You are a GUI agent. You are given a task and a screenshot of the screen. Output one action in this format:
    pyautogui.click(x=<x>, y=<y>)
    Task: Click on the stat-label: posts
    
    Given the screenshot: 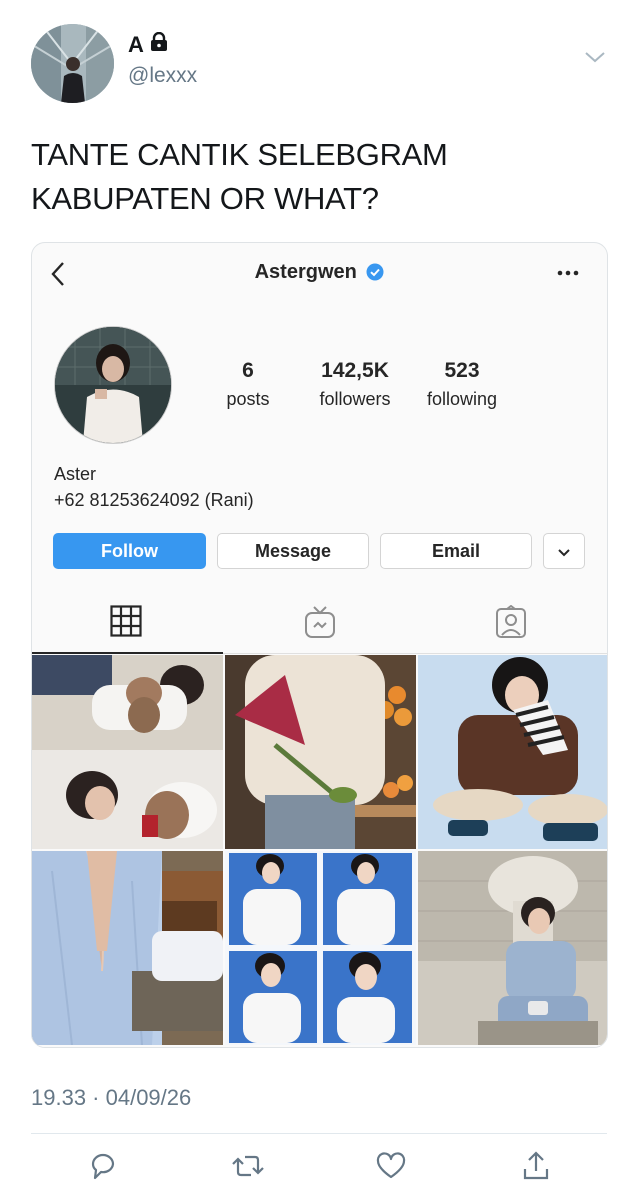 What is the action you would take?
    pyautogui.click(x=248, y=399)
    